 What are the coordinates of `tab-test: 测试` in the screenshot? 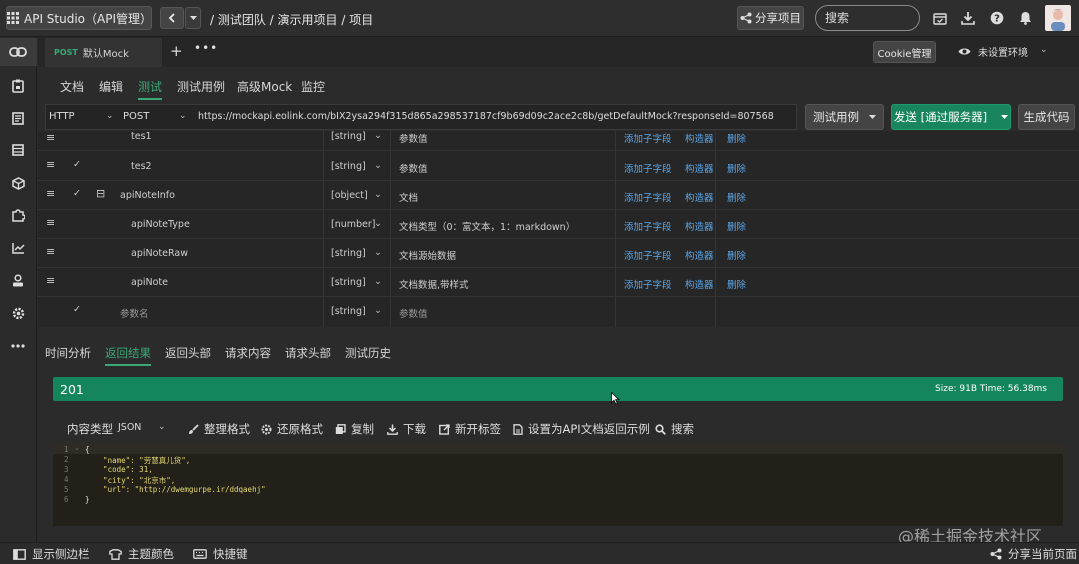 It's located at (150, 89).